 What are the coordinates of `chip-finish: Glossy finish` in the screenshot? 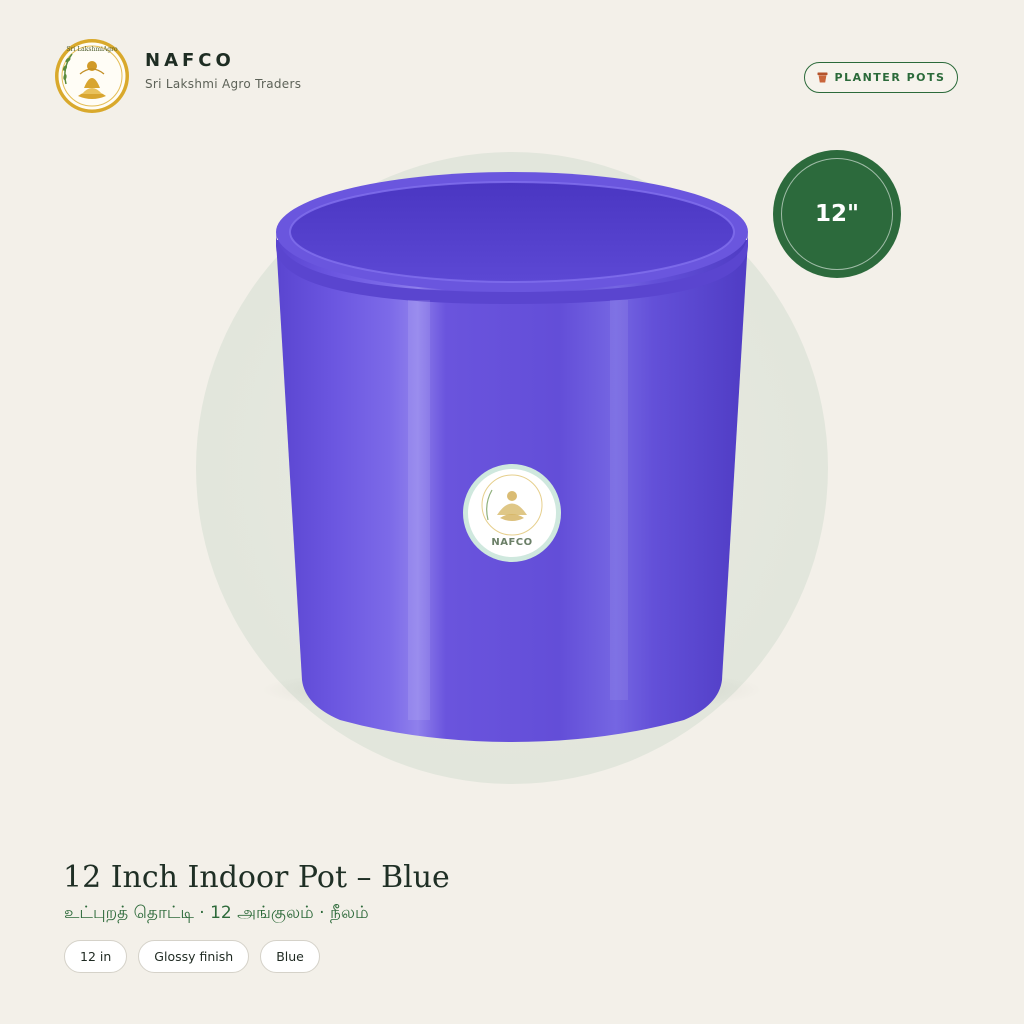 It's located at (194, 956).